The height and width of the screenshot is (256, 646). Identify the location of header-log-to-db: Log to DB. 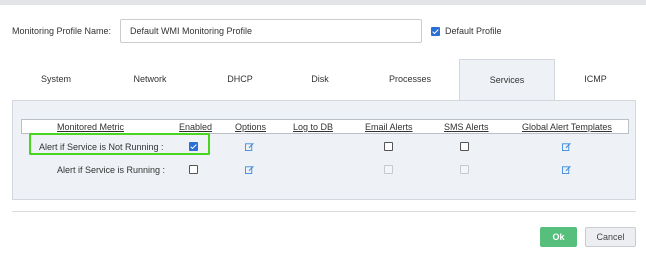
(313, 127).